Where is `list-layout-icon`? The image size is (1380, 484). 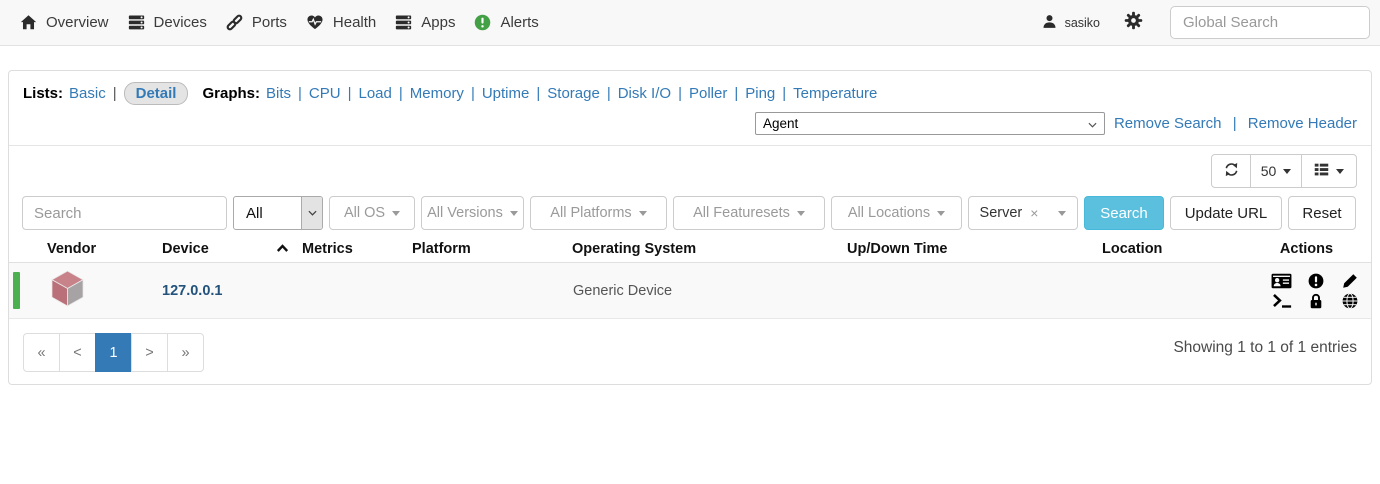
list-layout-icon is located at coordinates (1321, 171).